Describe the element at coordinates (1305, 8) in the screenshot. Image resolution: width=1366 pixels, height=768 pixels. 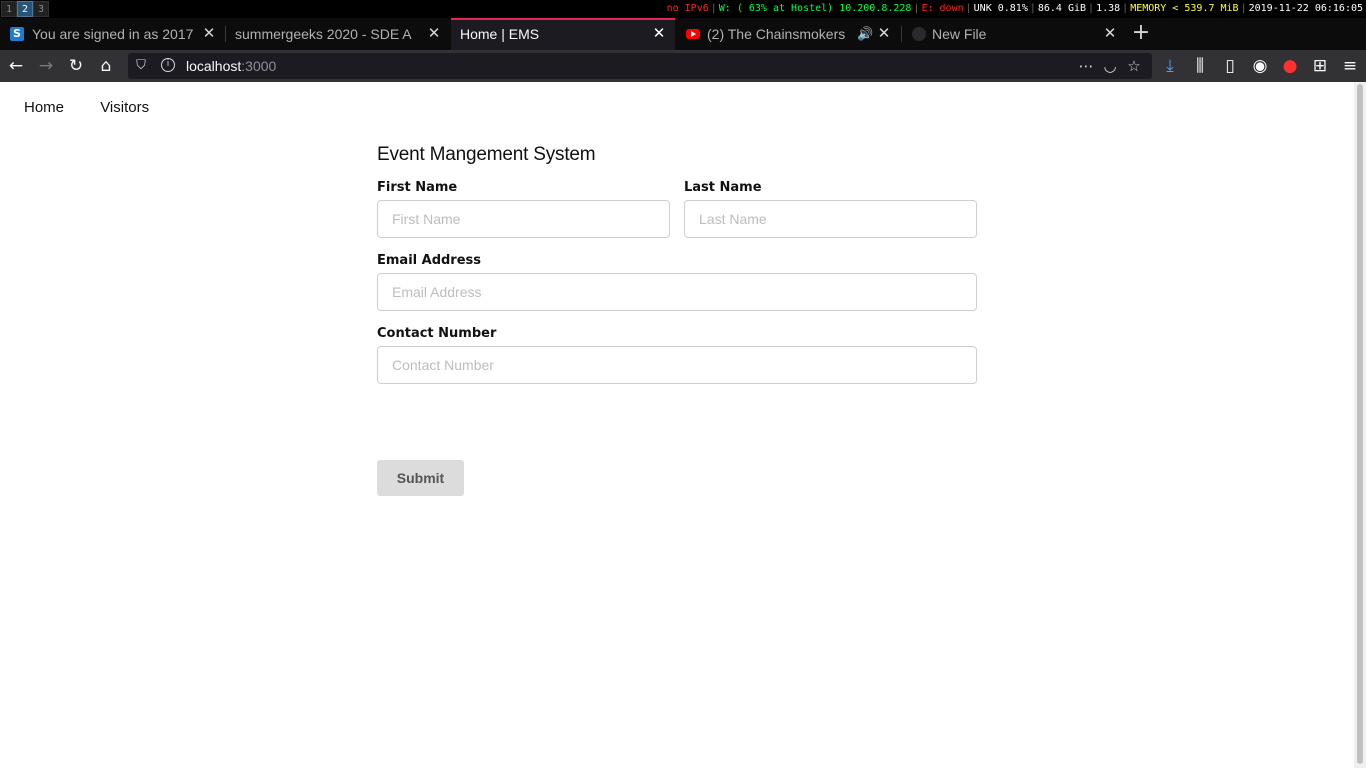
I see `datetime-status: 2019-11-22 06:16:05` at that location.